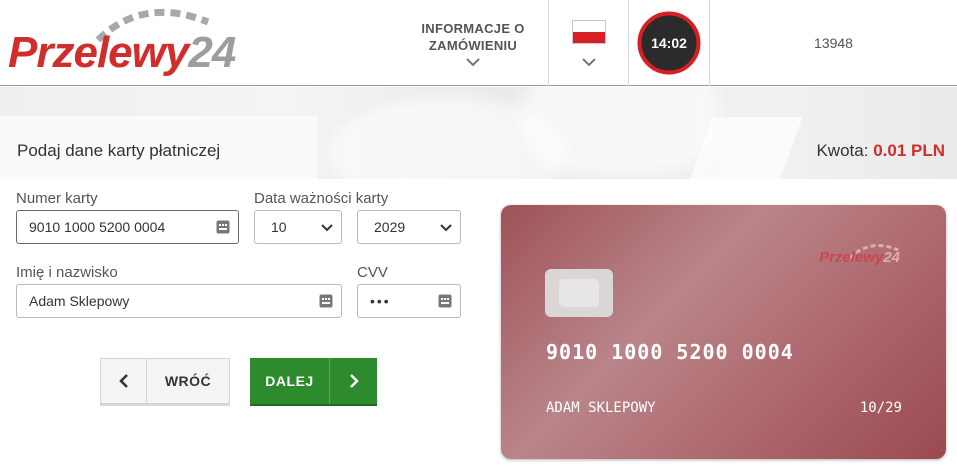 Image resolution: width=957 pixels, height=469 pixels. I want to click on back-icon-box, so click(124, 381).